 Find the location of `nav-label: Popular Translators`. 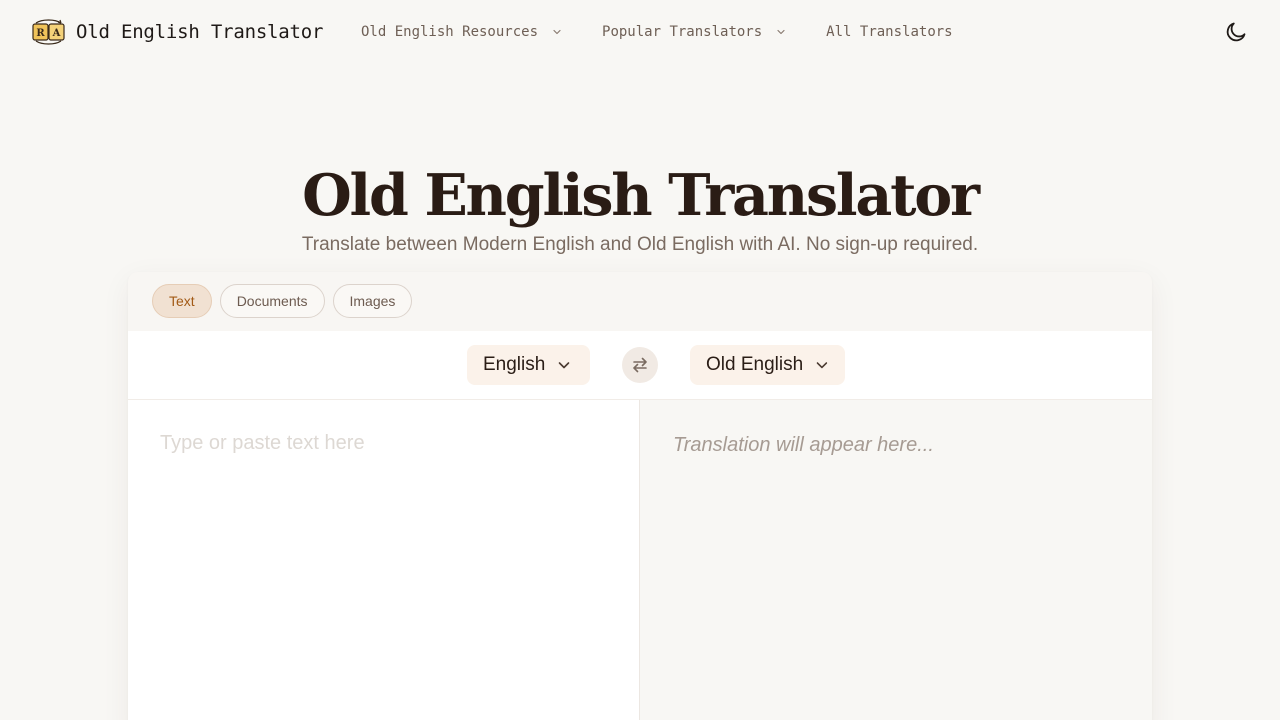

nav-label: Popular Translators is located at coordinates (682, 32).